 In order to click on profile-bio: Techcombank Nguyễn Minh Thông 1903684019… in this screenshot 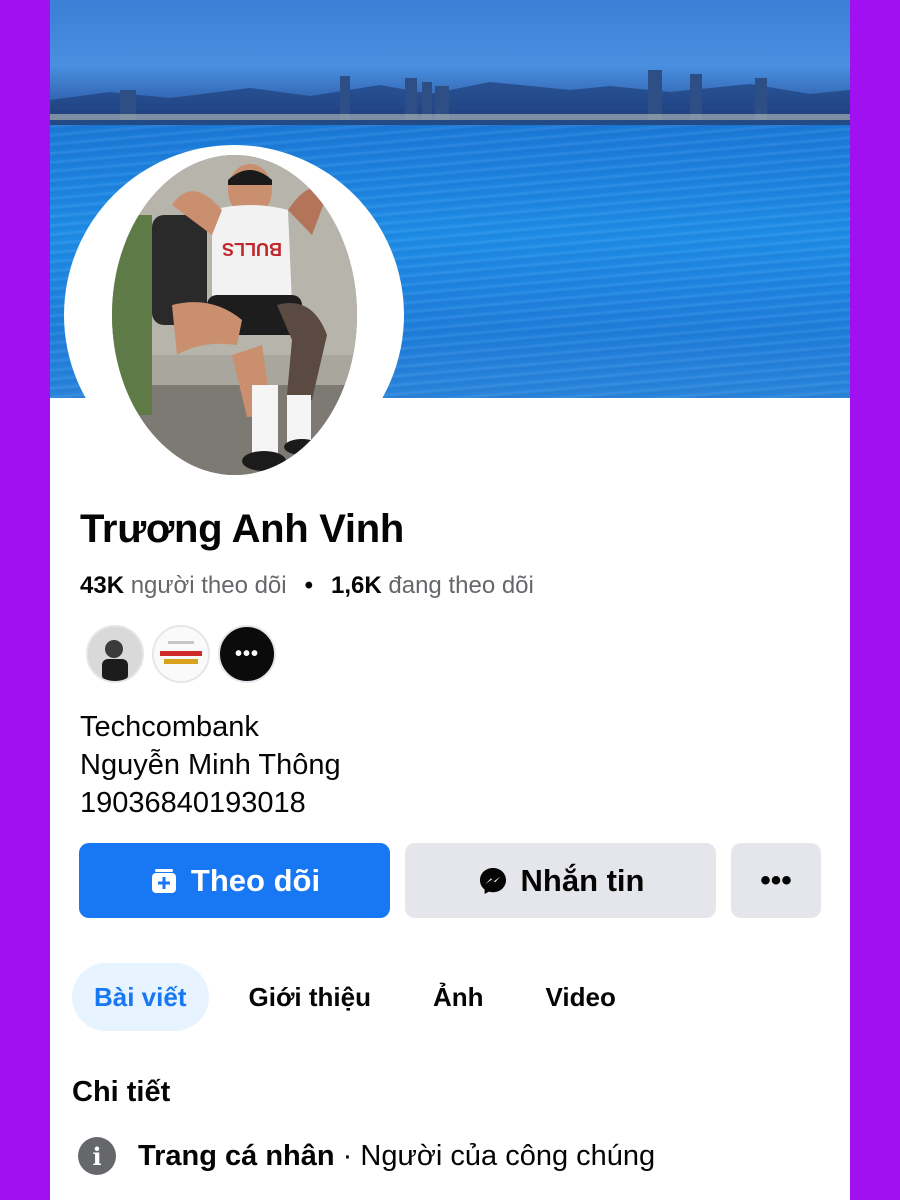, I will do `click(210, 765)`.